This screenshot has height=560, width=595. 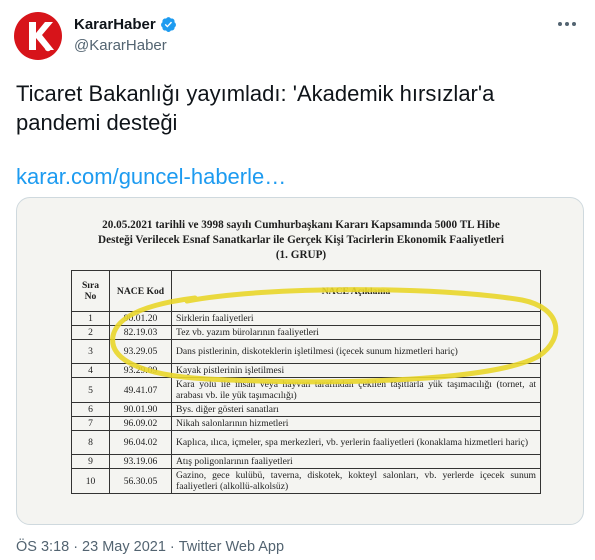 I want to click on cell-sira: 4, so click(x=90, y=370).